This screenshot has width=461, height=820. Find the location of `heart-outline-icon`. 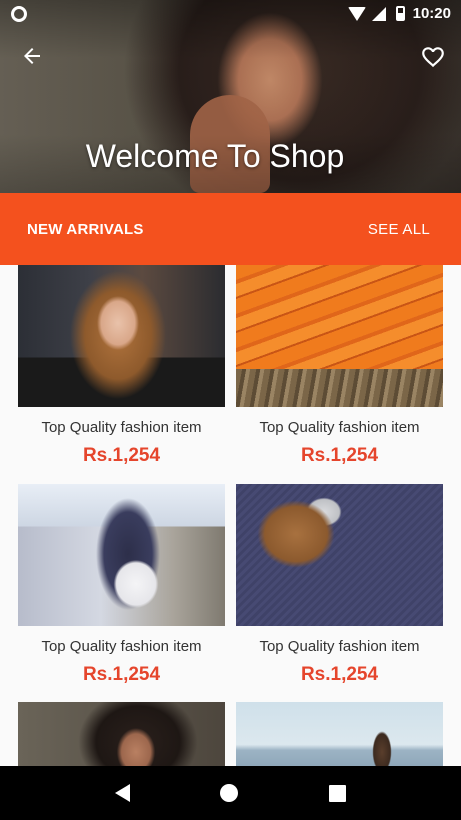

heart-outline-icon is located at coordinates (433, 57).